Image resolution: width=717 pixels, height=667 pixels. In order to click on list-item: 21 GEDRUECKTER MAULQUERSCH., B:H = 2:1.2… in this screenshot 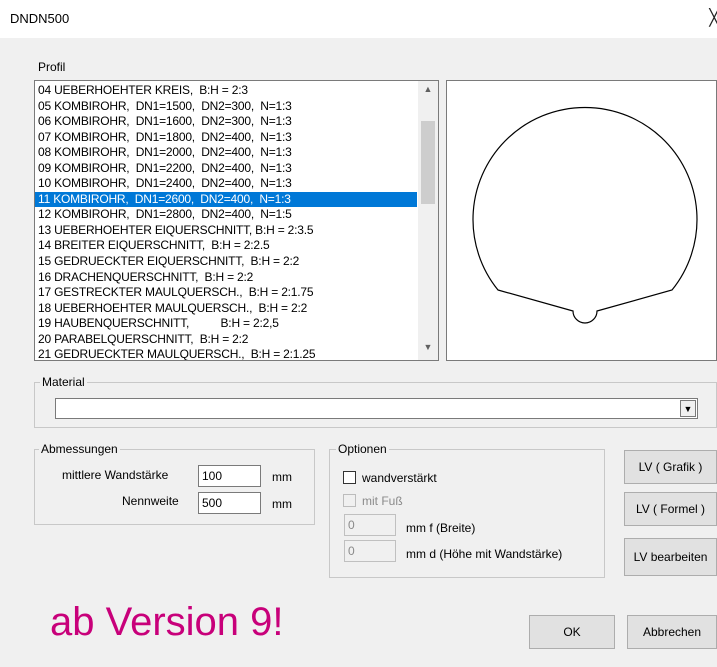, I will do `click(226, 353)`.